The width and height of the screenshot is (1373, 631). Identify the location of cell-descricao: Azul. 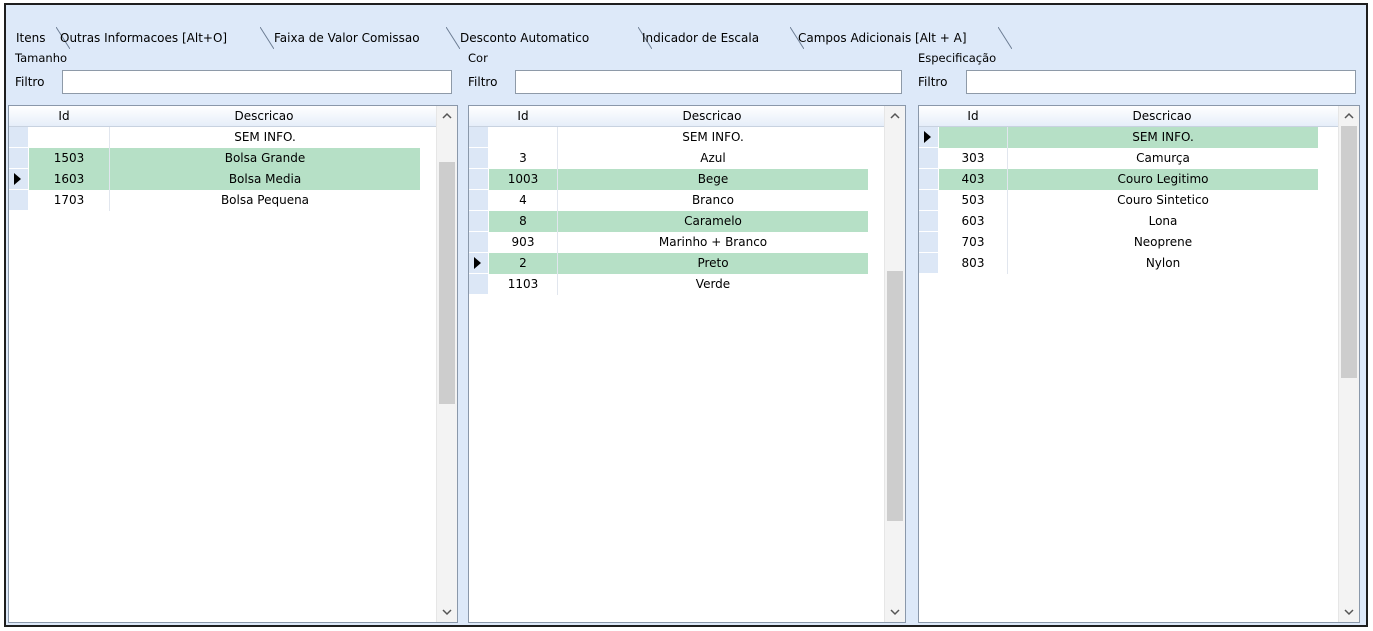
(712, 158).